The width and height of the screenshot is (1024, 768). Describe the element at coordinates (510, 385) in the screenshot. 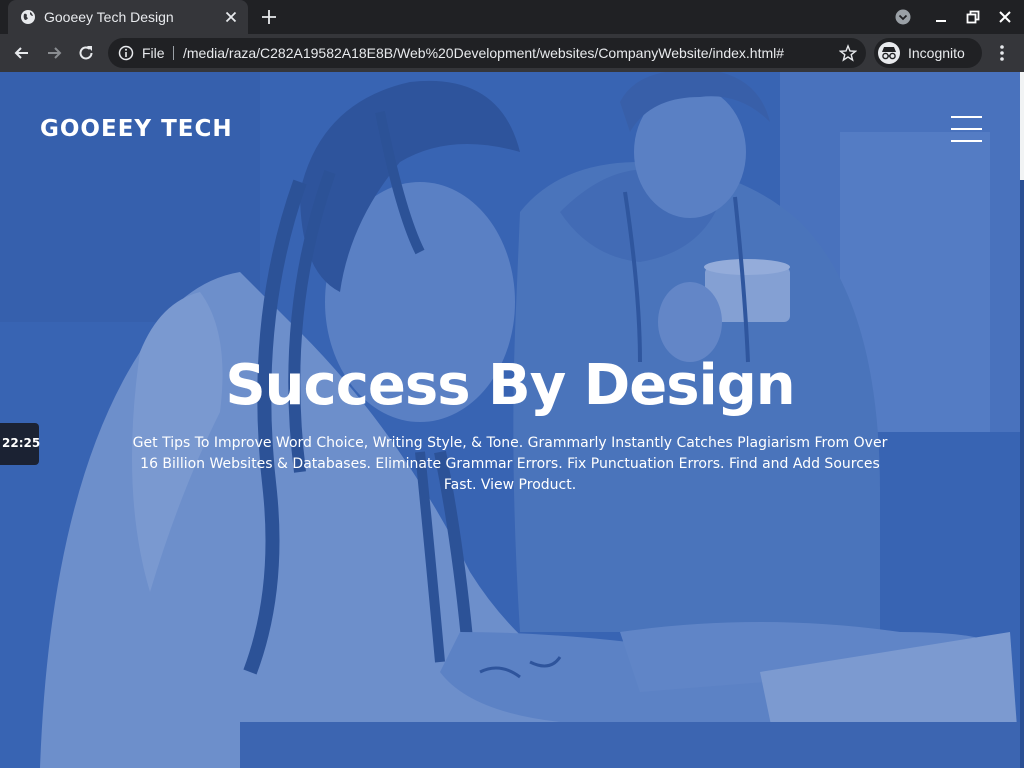

I see `hero-title: Success By Design` at that location.